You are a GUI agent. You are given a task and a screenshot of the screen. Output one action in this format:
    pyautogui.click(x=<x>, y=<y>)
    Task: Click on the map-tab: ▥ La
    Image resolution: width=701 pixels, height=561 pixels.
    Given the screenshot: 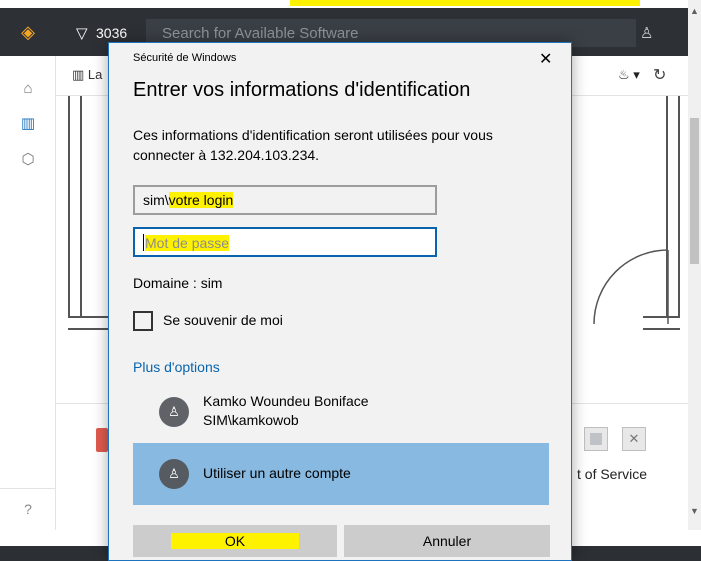 What is the action you would take?
    pyautogui.click(x=87, y=75)
    